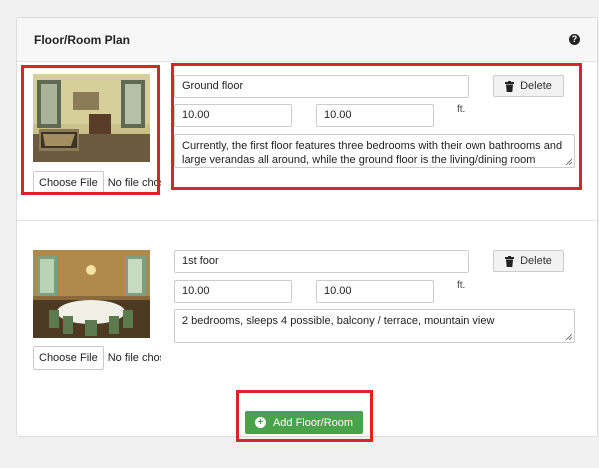  I want to click on add-floor-room-label: Add Floor/Room, so click(313, 422).